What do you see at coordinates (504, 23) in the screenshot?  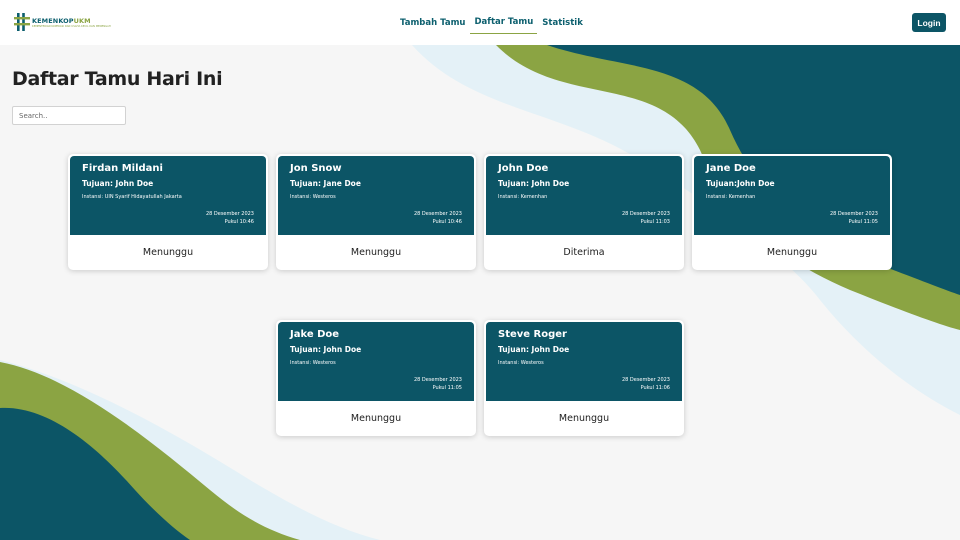 I see `nav-link-daftar-tamu: Daftar Tamu` at bounding box center [504, 23].